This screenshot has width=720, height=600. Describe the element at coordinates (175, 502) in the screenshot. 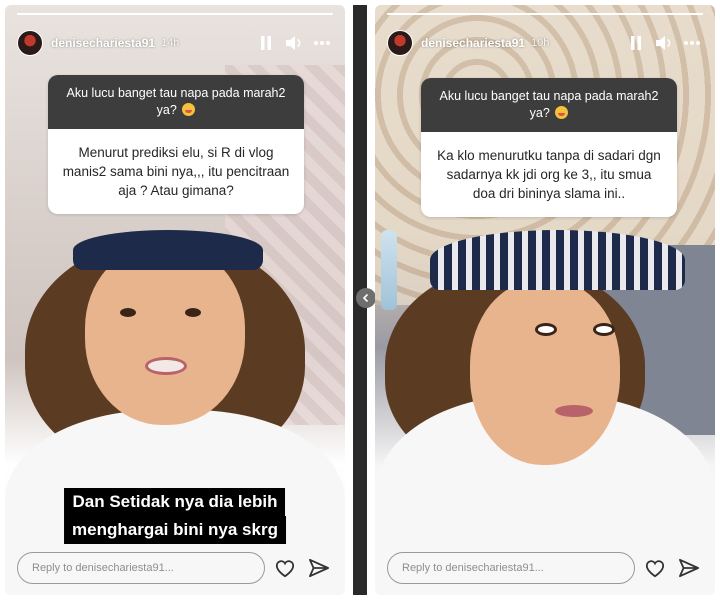

I see `caption-line-1: Dan Setidak nya dia lebih` at that location.